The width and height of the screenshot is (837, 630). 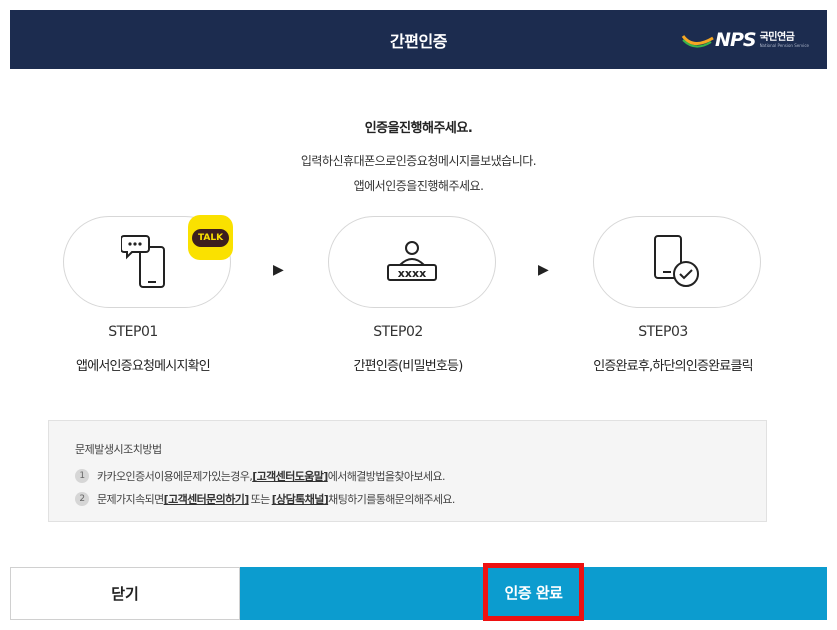 I want to click on phone-check-icon, so click(x=676, y=261).